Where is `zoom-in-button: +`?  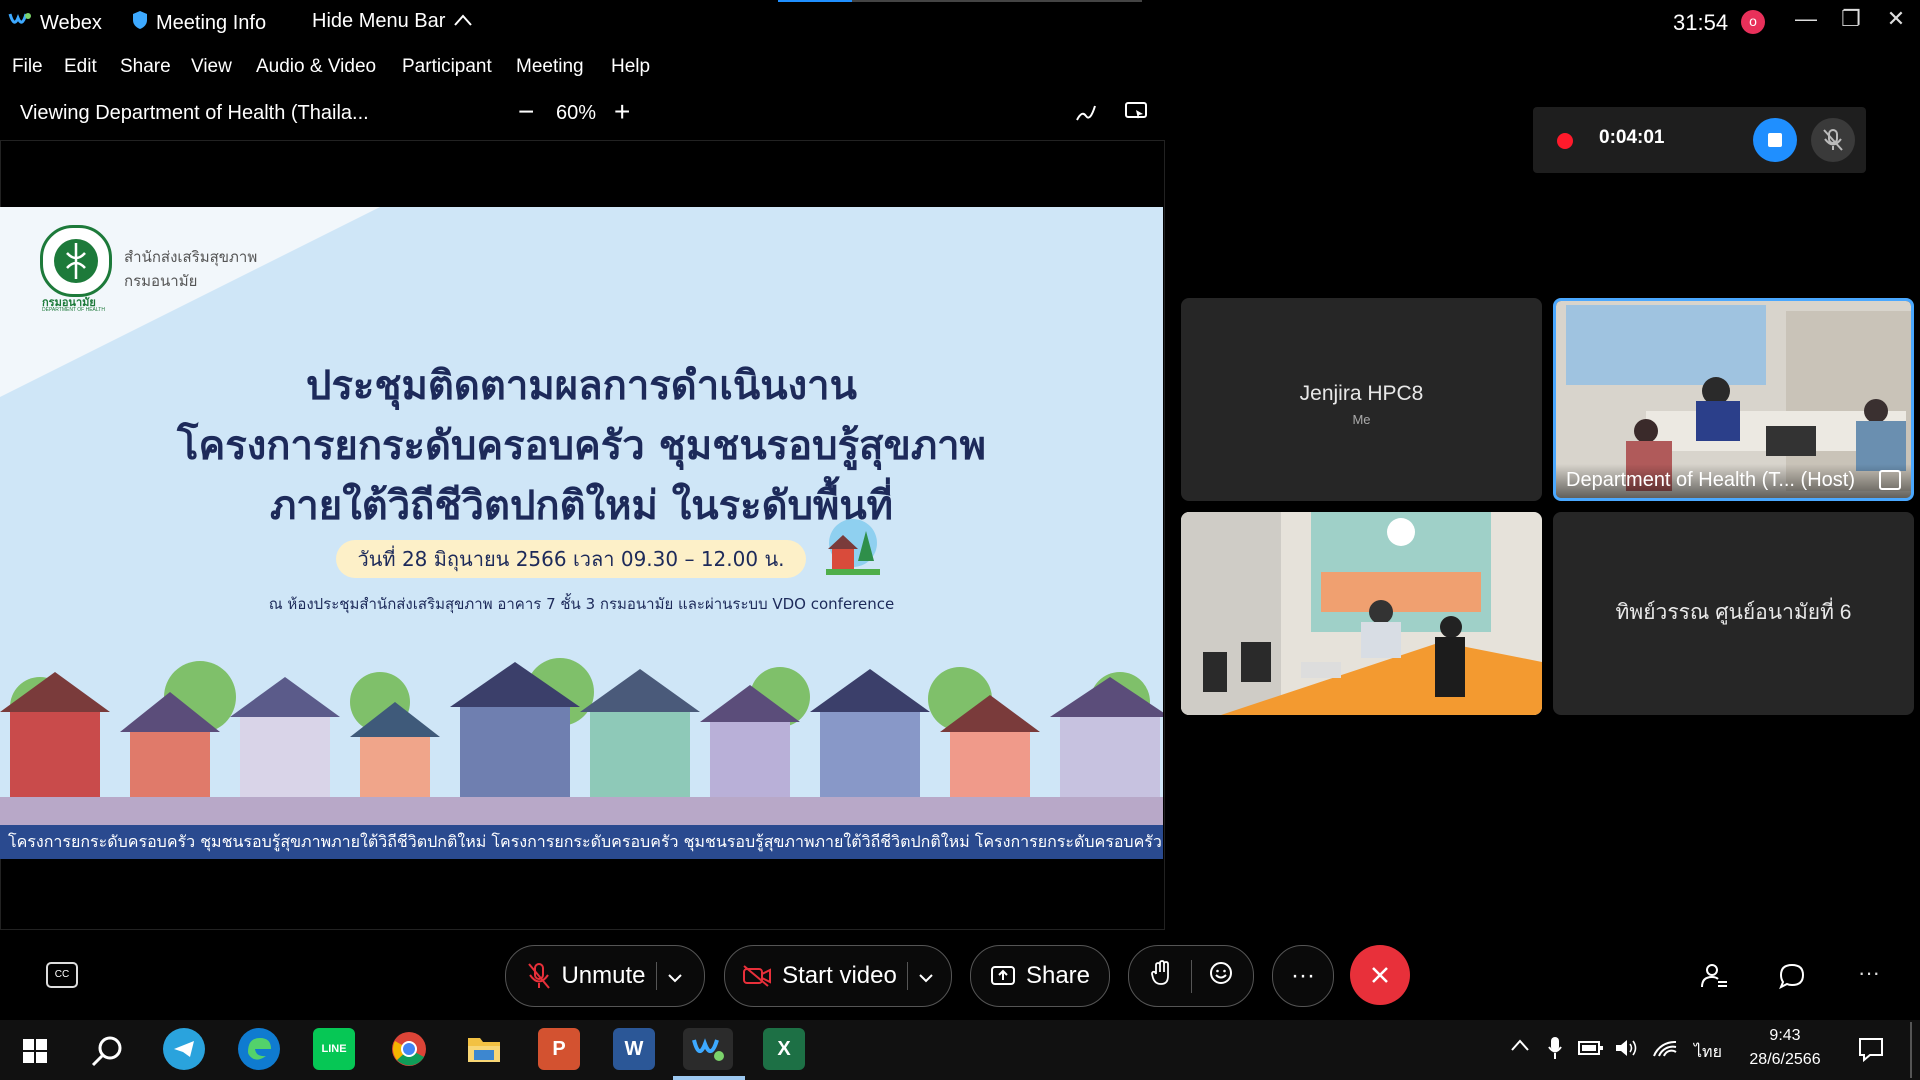
zoom-in-button: + is located at coordinates (622, 112).